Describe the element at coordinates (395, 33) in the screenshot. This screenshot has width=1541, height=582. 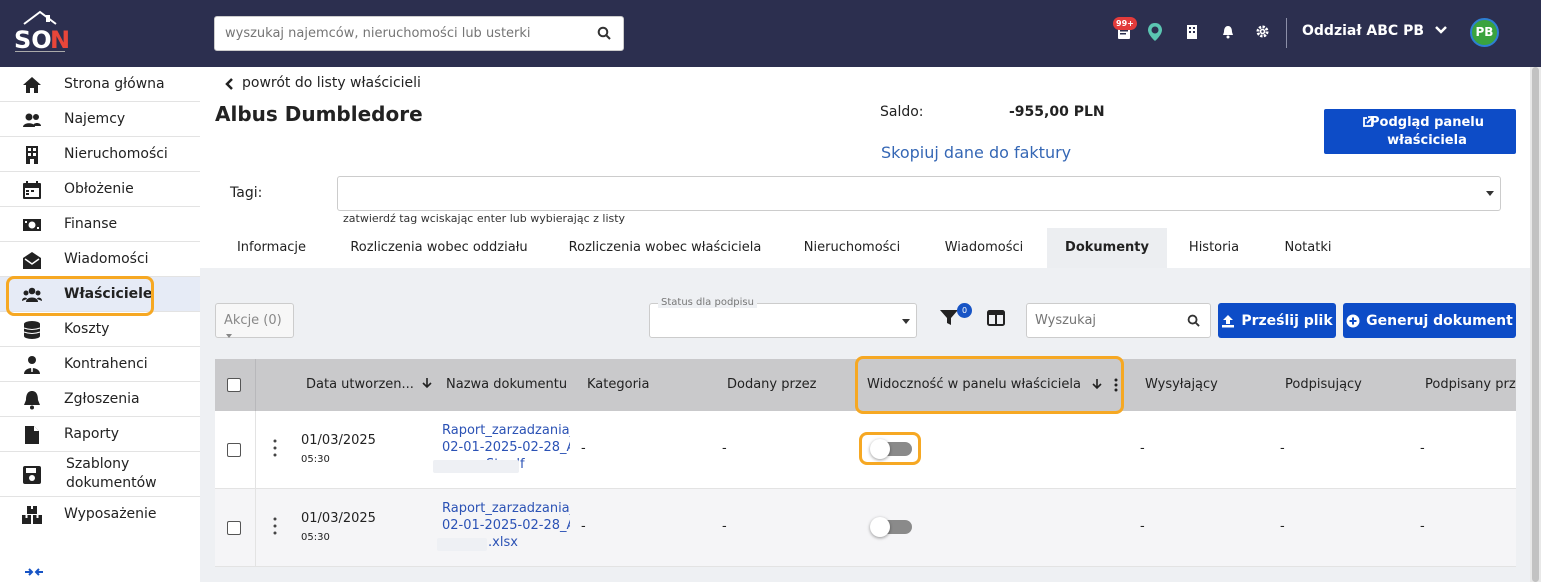
I see `search-input` at that location.